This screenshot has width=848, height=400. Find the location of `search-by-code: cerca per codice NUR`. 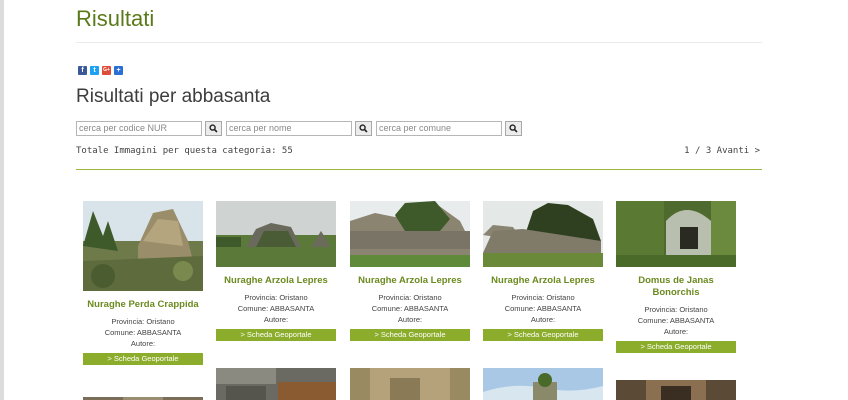

search-by-code: cerca per codice NUR is located at coordinates (149, 128).